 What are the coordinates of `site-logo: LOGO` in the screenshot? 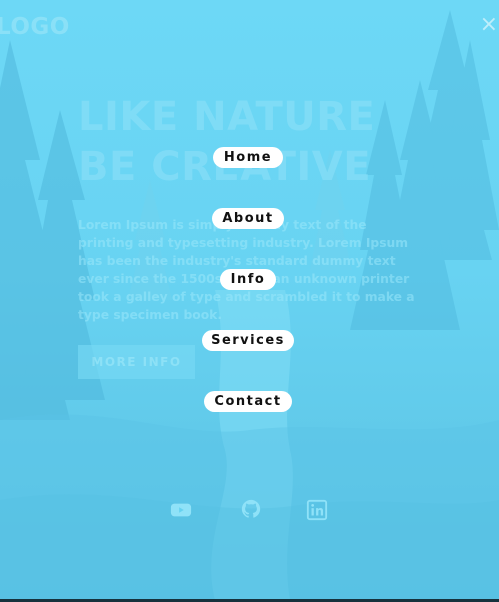 It's located at (35, 27).